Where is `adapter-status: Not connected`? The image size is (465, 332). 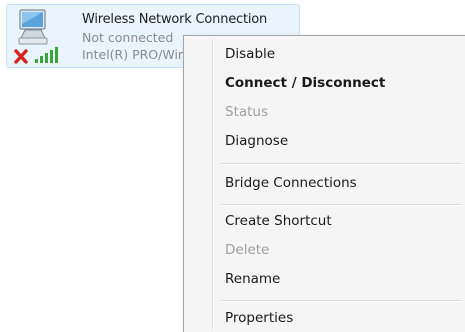
adapter-status: Not connected is located at coordinates (128, 37).